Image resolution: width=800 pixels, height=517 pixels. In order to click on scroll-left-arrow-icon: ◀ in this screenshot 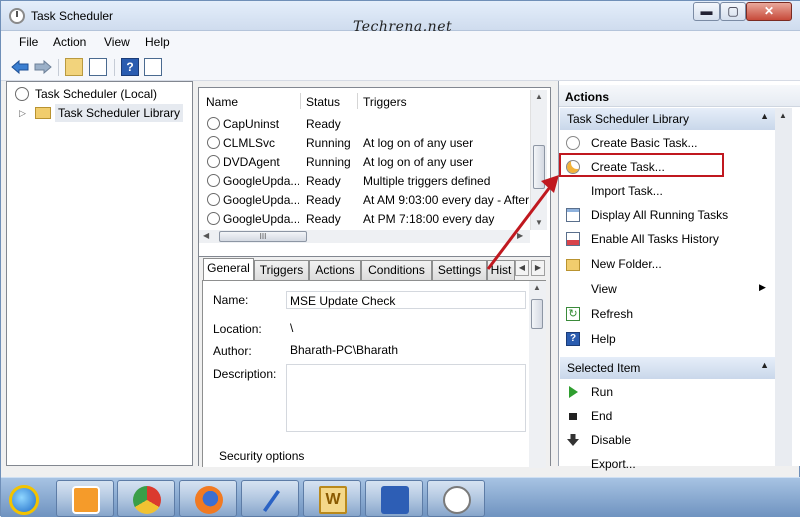, I will do `click(206, 235)`.